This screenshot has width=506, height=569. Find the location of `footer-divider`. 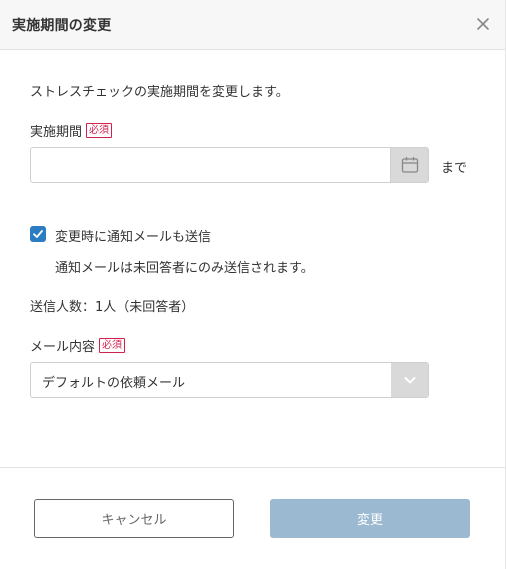

footer-divider is located at coordinates (252, 467).